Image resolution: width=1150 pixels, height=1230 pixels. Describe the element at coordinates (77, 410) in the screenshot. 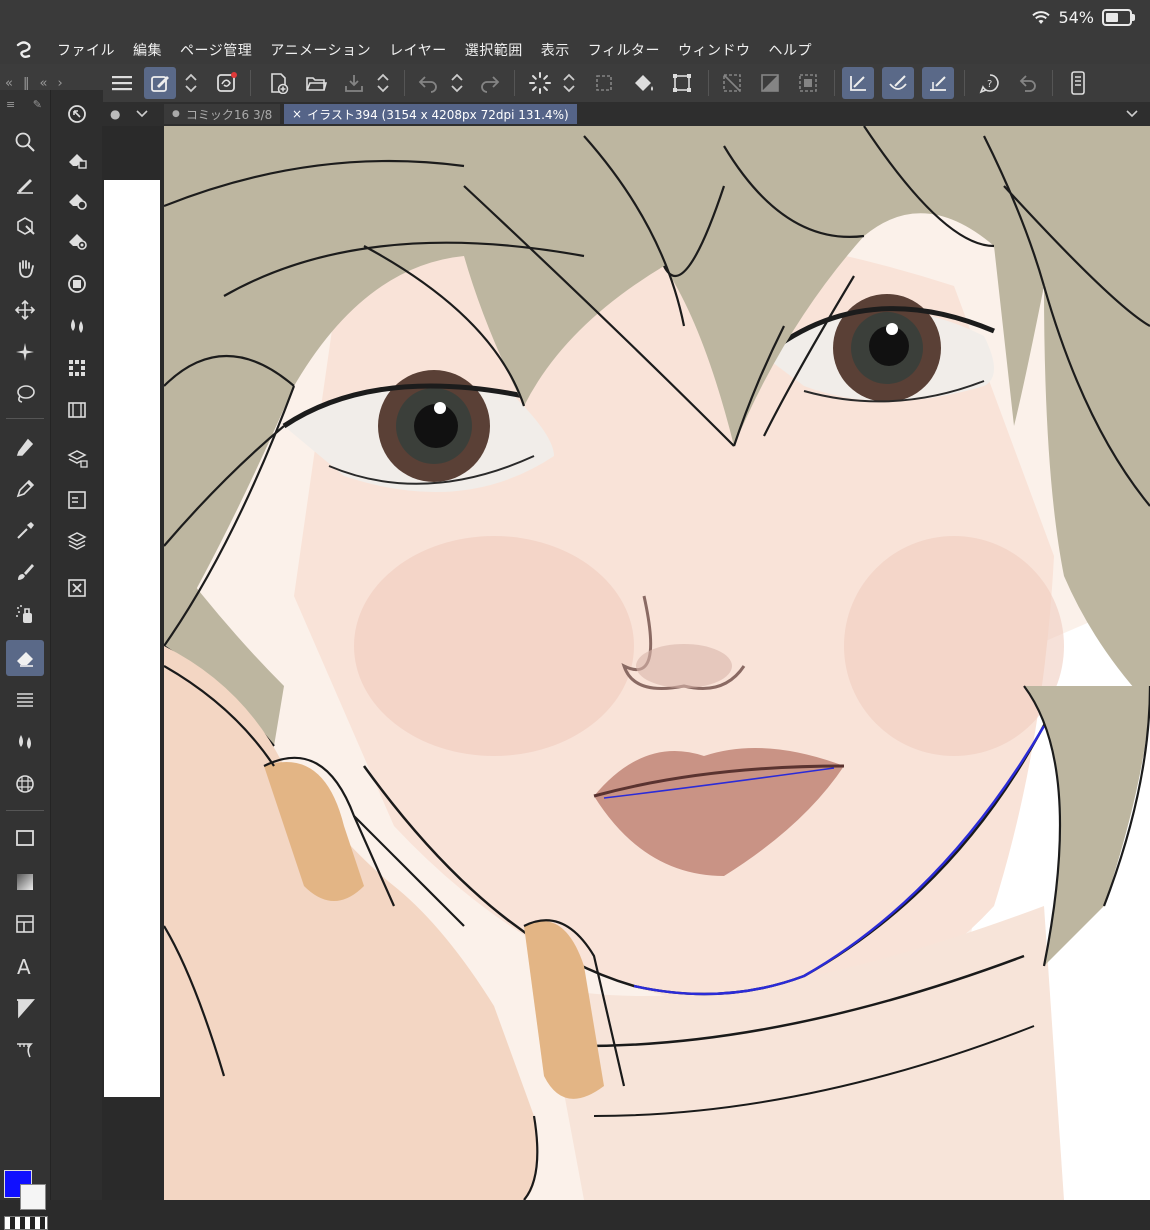

I see `timeline-icon` at that location.